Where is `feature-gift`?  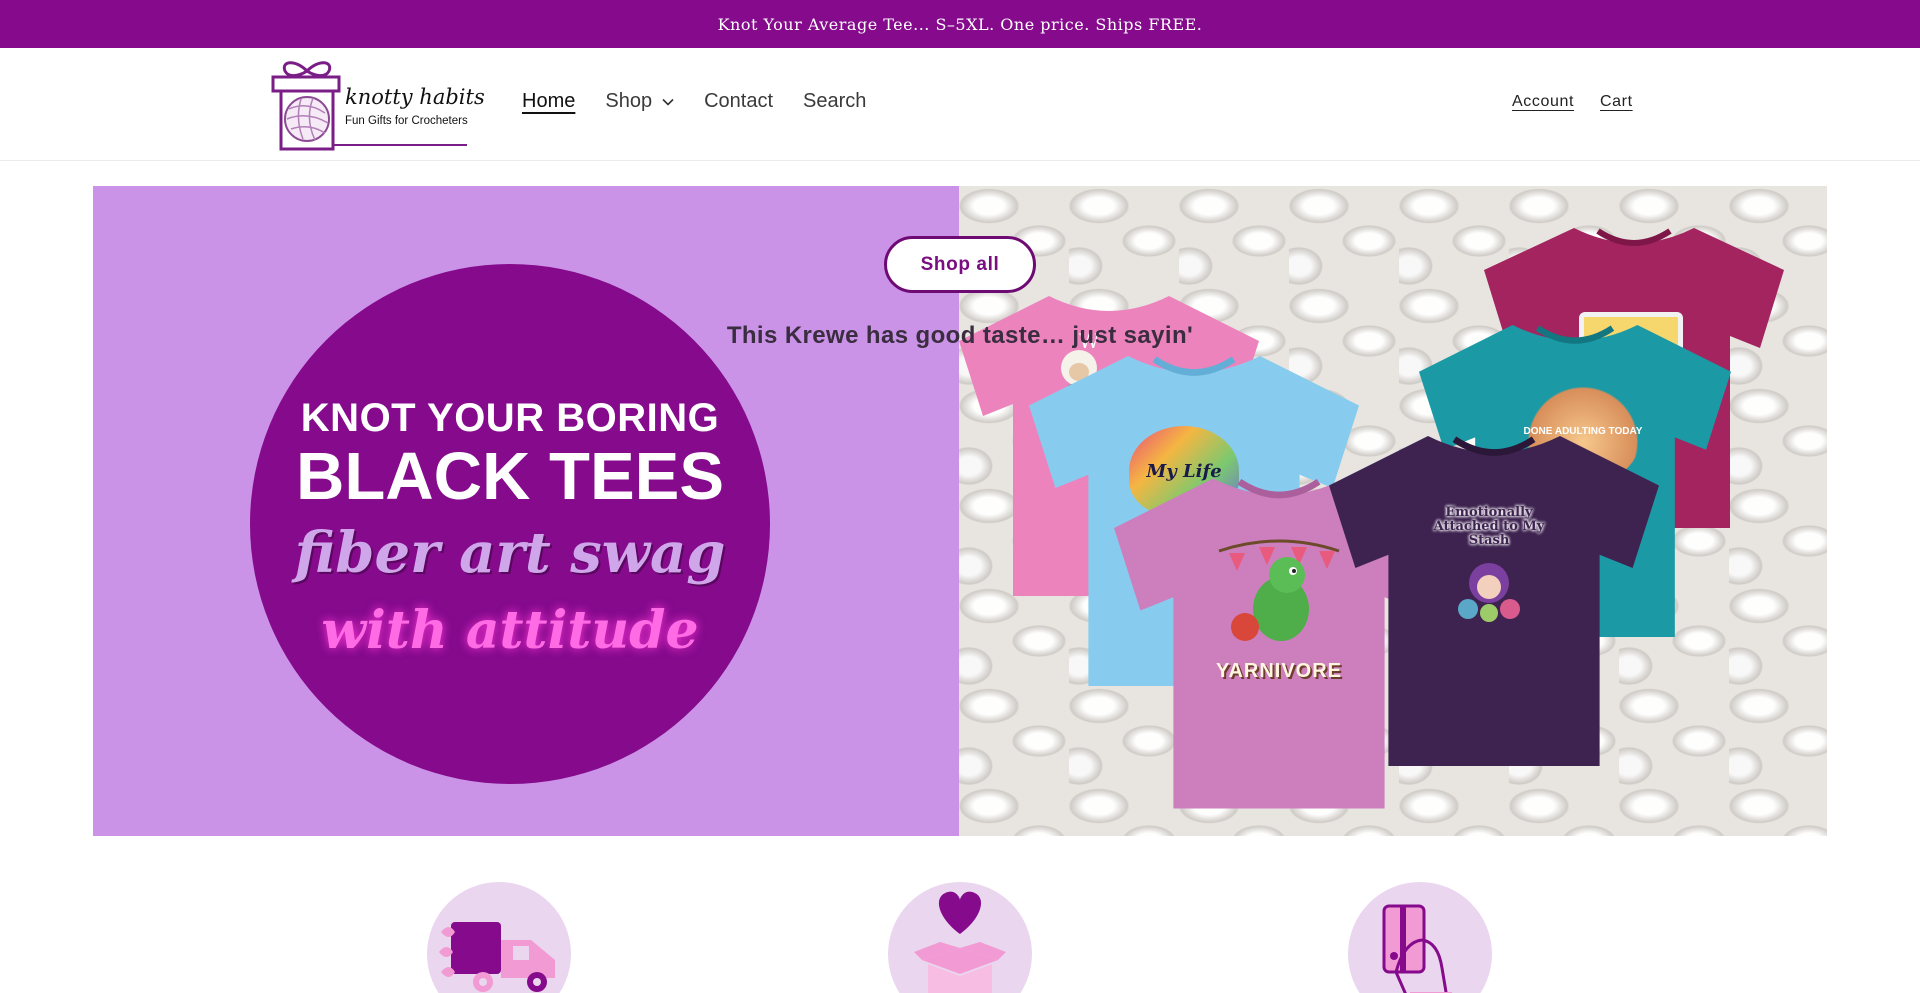 feature-gift is located at coordinates (960, 937).